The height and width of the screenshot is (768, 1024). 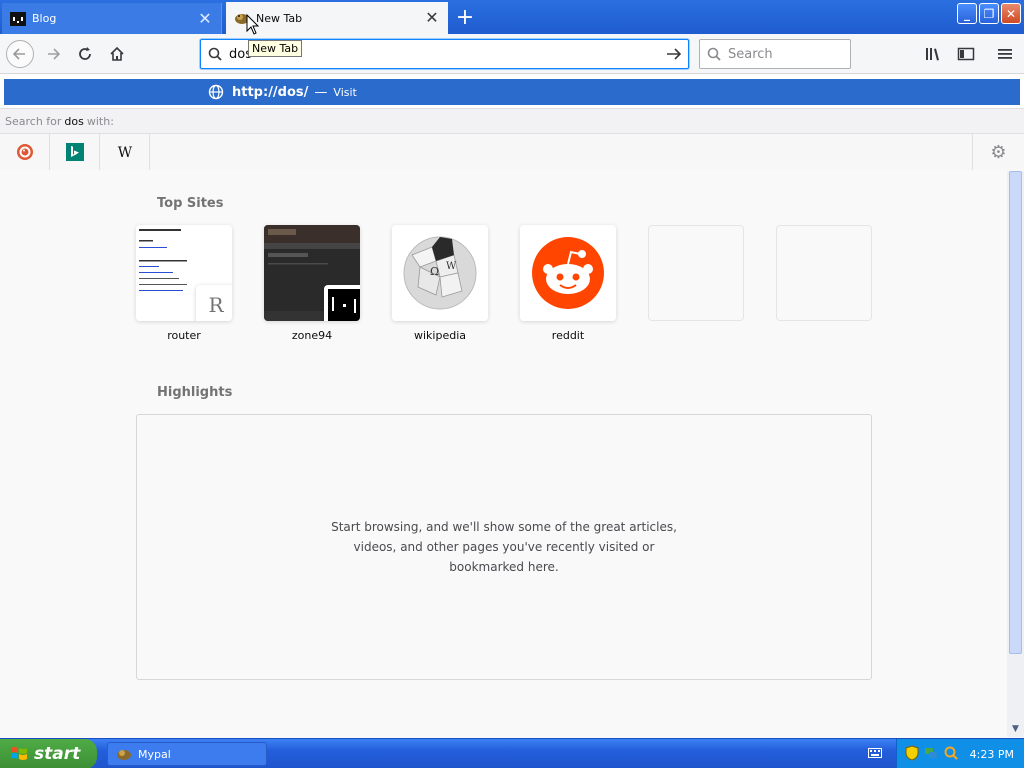 What do you see at coordinates (951, 754) in the screenshot?
I see `search-tray-icon` at bounding box center [951, 754].